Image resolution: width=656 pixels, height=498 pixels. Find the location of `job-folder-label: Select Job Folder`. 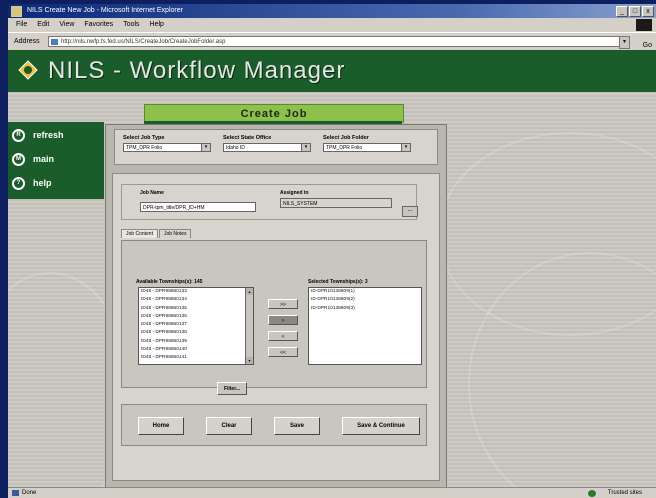

job-folder-label: Select Job Folder is located at coordinates (346, 138).